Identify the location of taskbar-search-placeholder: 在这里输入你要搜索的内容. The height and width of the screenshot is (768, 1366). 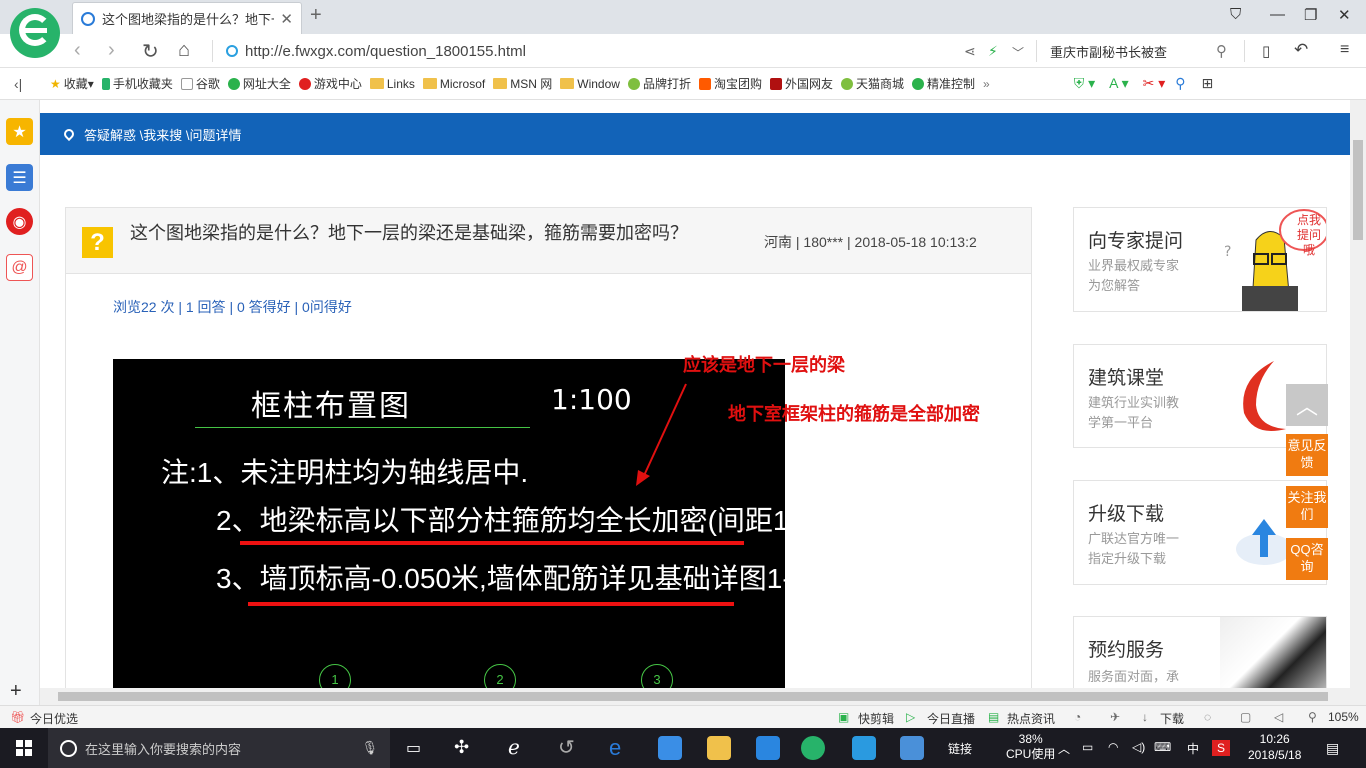
(163, 749).